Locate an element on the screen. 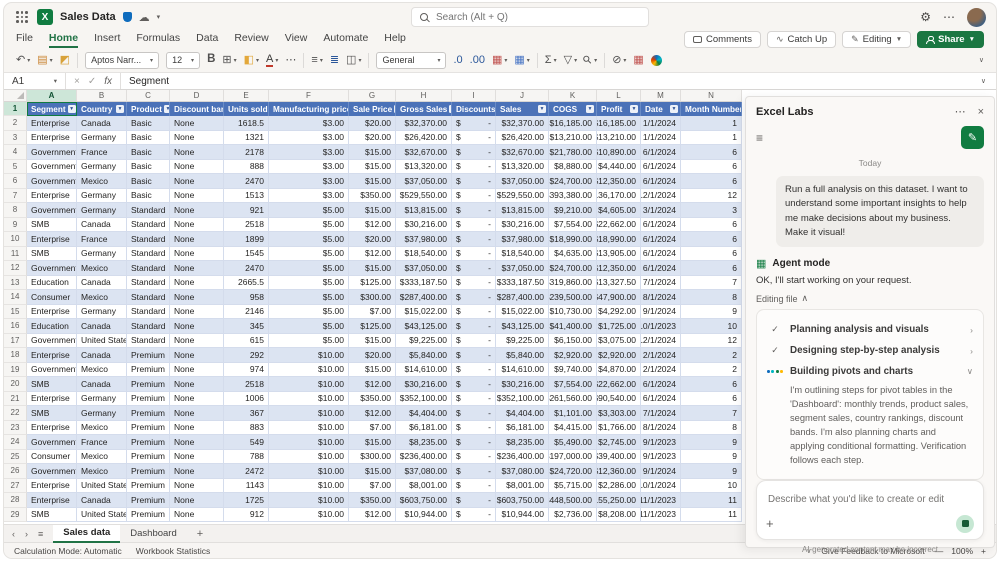 The width and height of the screenshot is (1000, 563). cell: $12.00 is located at coordinates (372, 514).